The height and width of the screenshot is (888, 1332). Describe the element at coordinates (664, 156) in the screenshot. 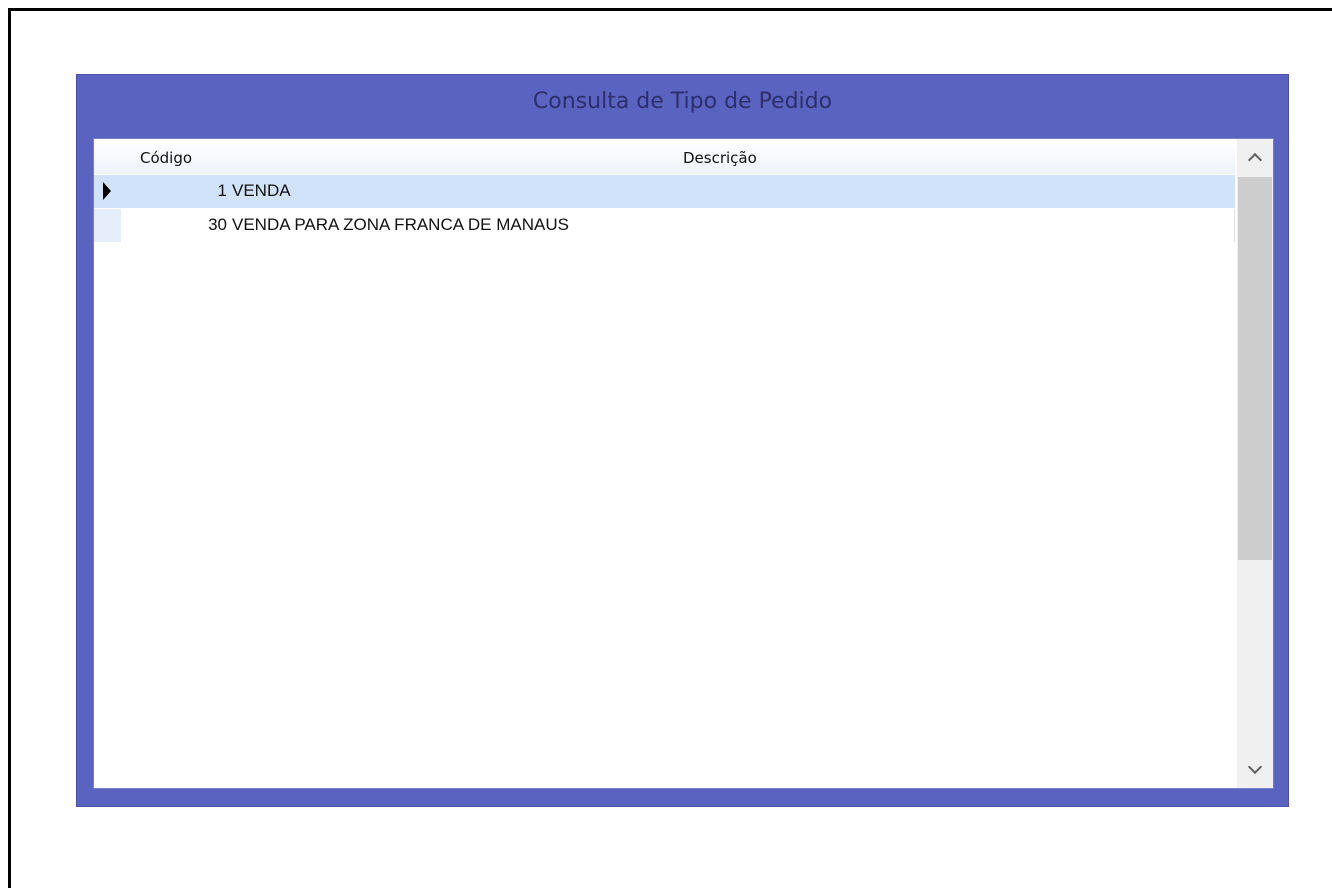

I see `grid-header: Código Descrição` at that location.